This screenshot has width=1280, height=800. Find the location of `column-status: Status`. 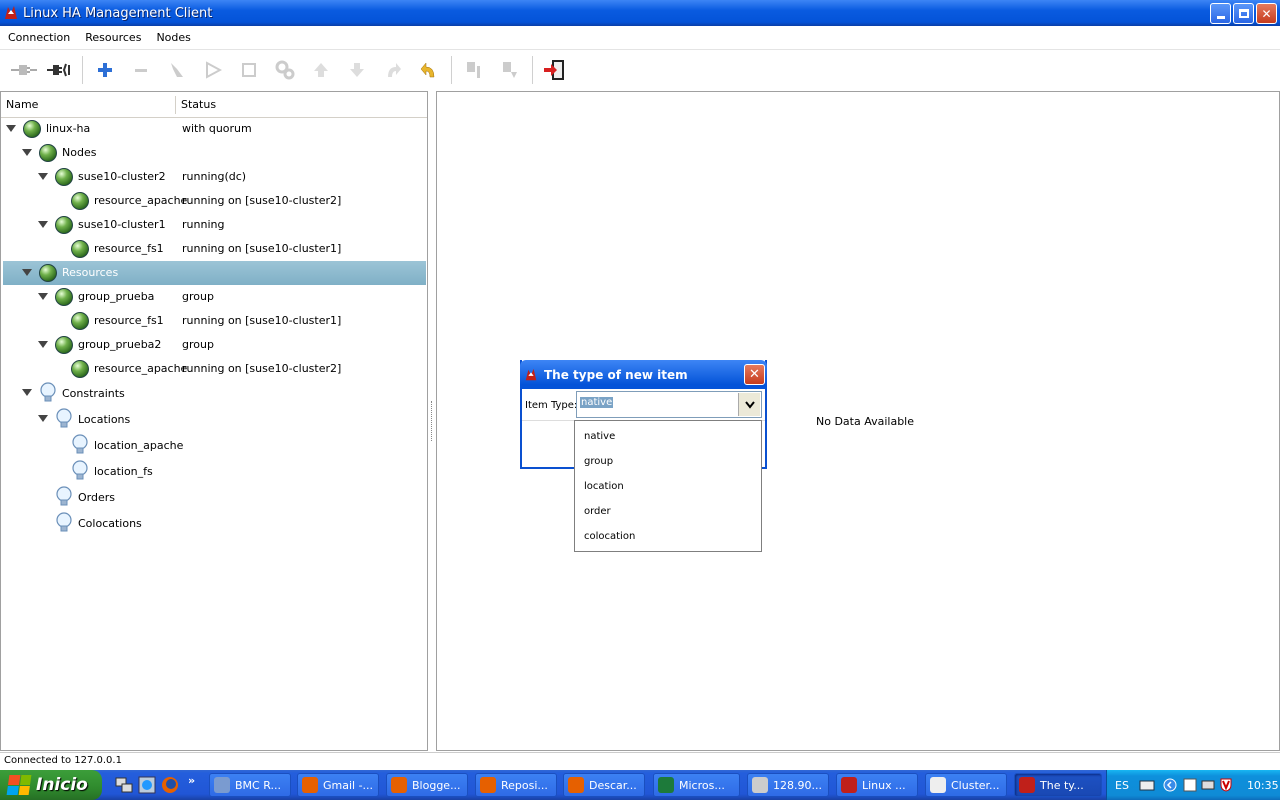

column-status: Status is located at coordinates (196, 105).